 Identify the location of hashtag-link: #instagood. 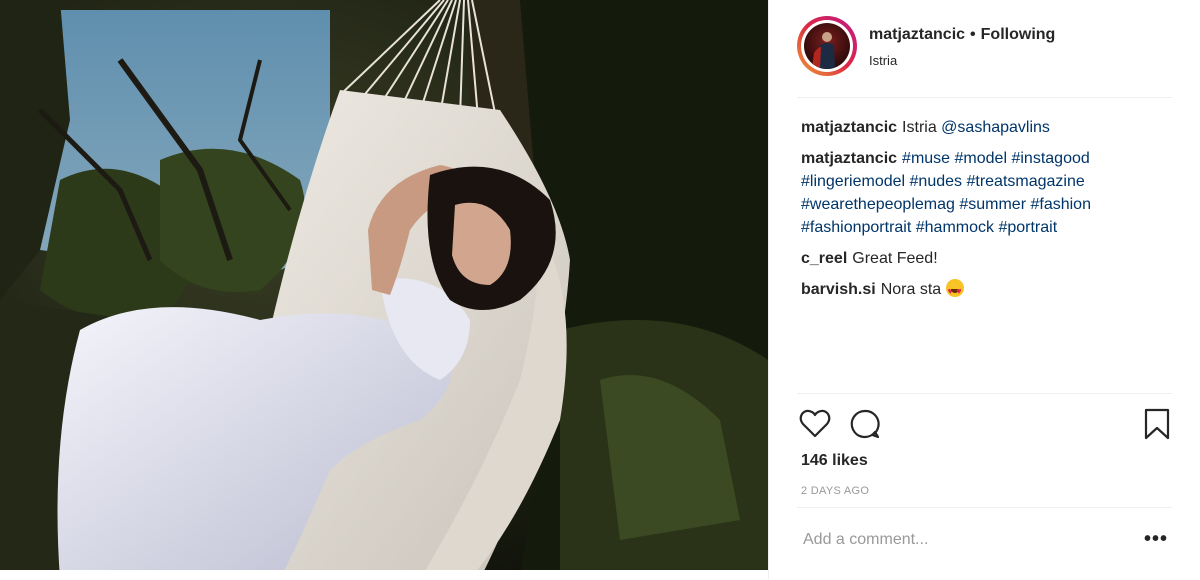
(1050, 158).